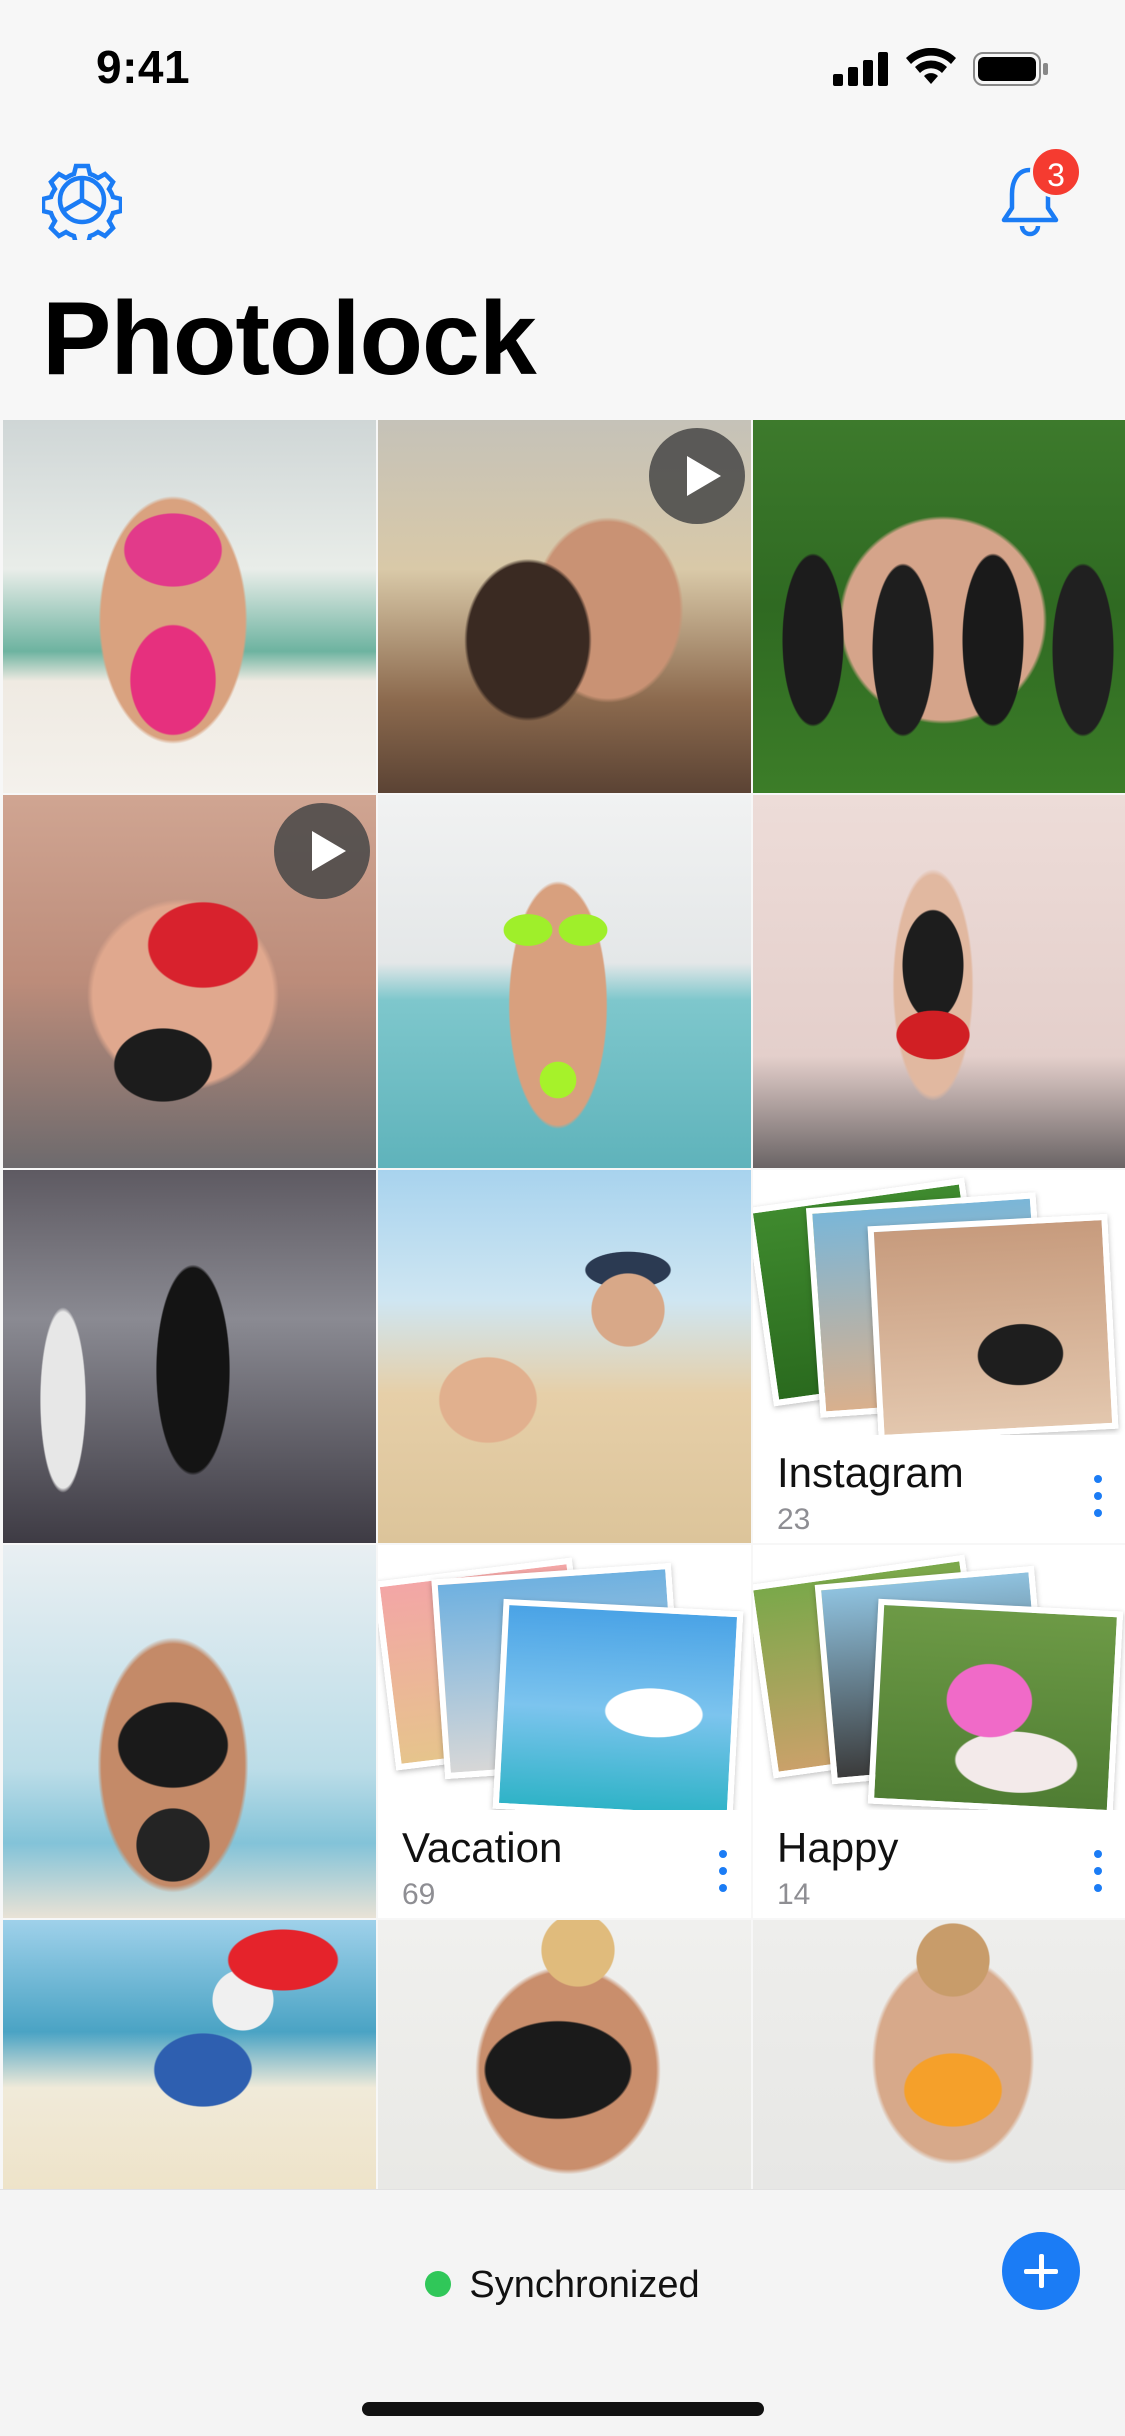 The image size is (1125, 2436). I want to click on photo-woman-black-swimsuit-beach, so click(189, 1731).